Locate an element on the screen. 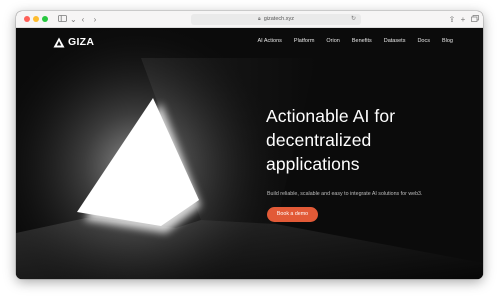 Image resolution: width=500 pixels, height=302 pixels. tabs-icon is located at coordinates (474, 19).